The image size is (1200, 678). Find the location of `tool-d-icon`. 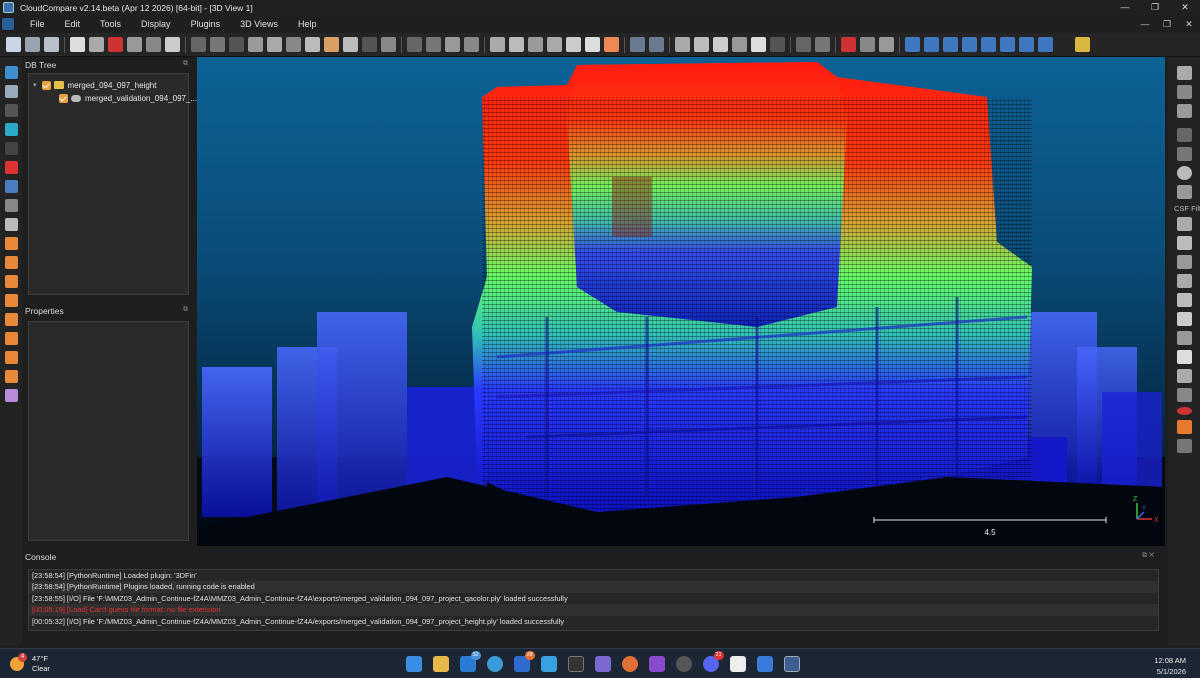

tool-d-icon is located at coordinates (1184, 243).